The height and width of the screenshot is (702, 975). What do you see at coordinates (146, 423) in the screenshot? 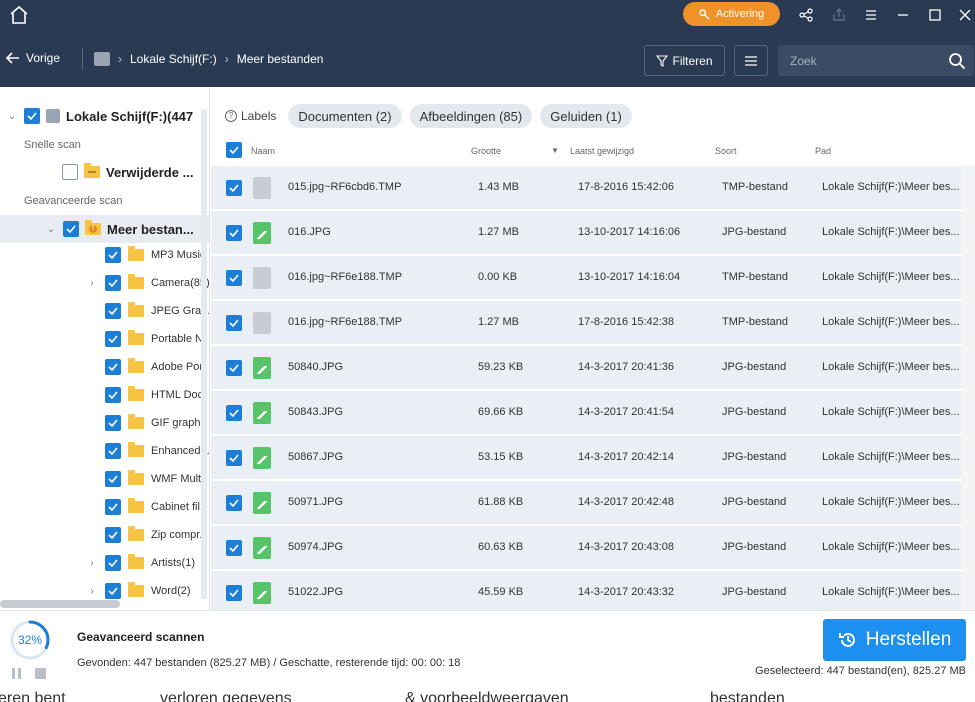
I see `tree-item: GIF graphi.` at bounding box center [146, 423].